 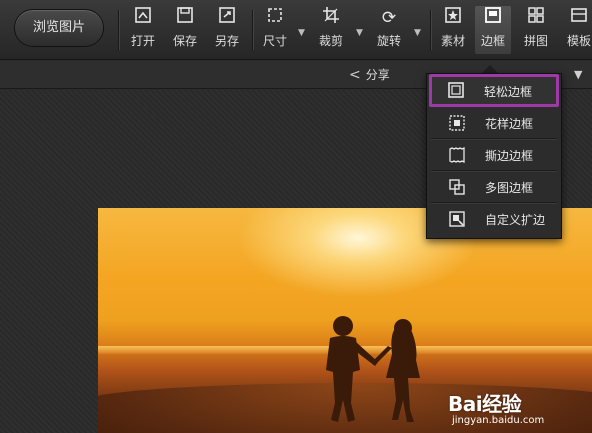 I want to click on frame-label: 边框, so click(x=492, y=41).